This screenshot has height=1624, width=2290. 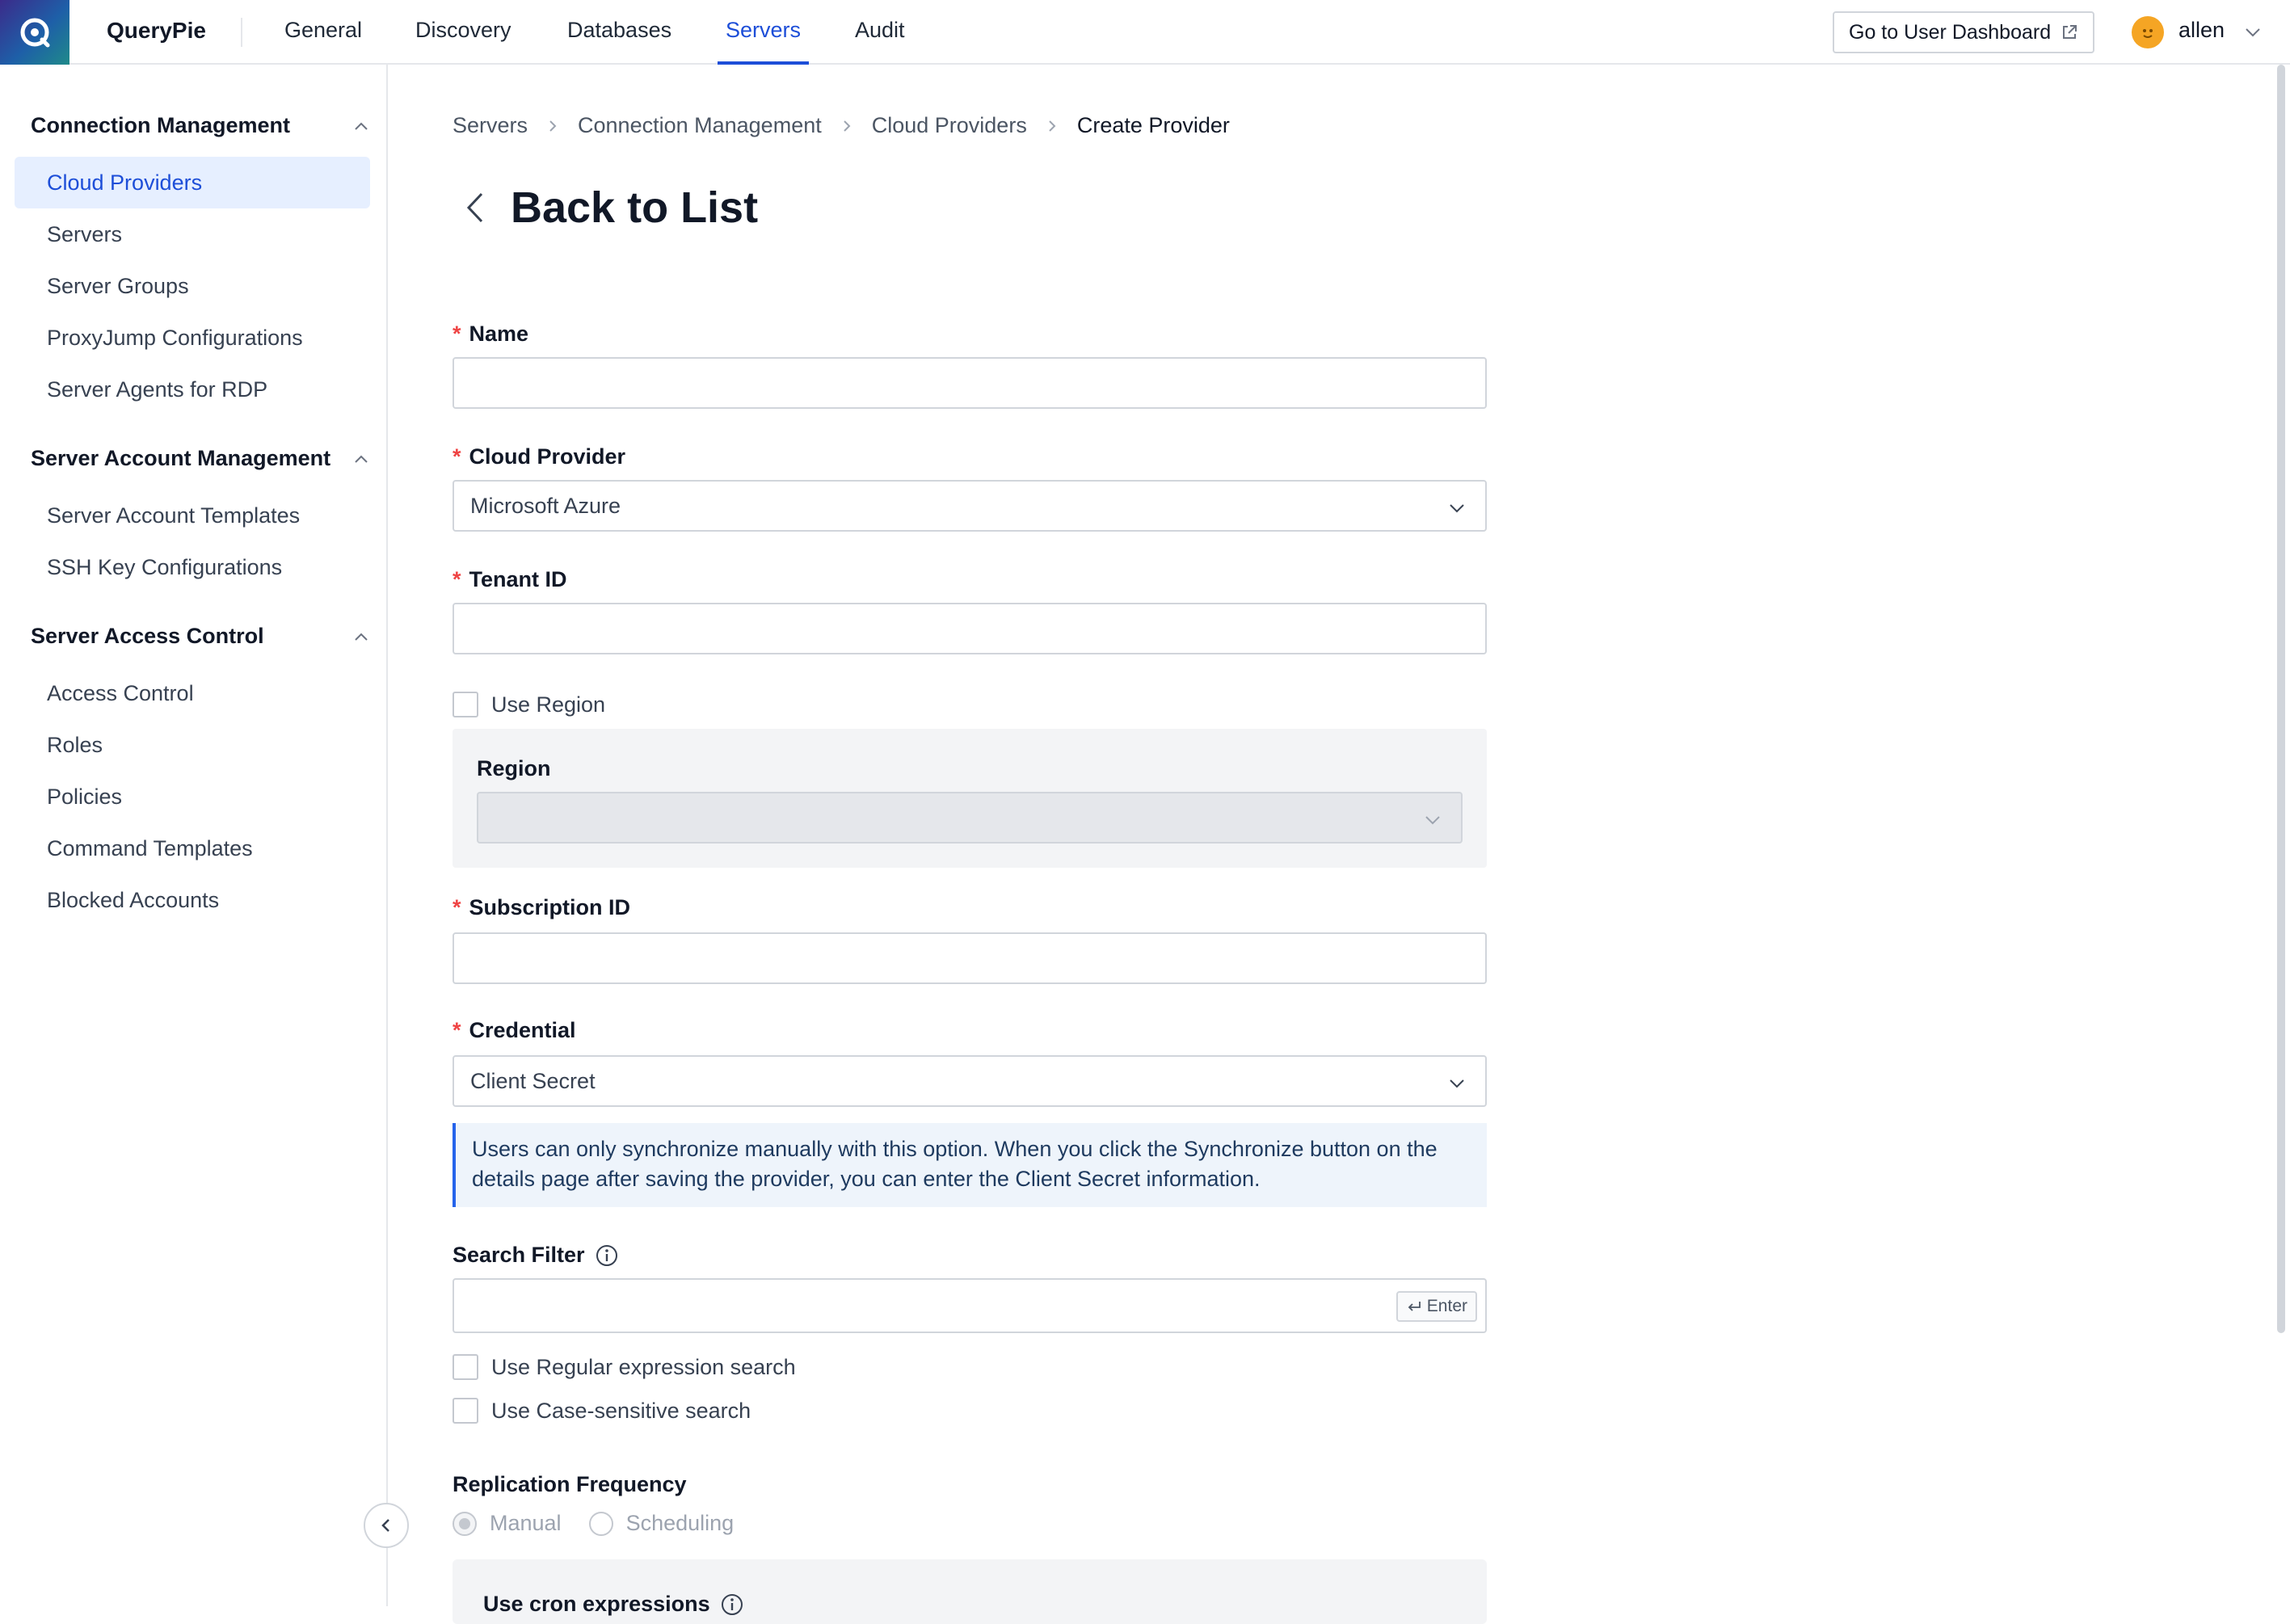 What do you see at coordinates (970, 818) in the screenshot?
I see `region-select` at bounding box center [970, 818].